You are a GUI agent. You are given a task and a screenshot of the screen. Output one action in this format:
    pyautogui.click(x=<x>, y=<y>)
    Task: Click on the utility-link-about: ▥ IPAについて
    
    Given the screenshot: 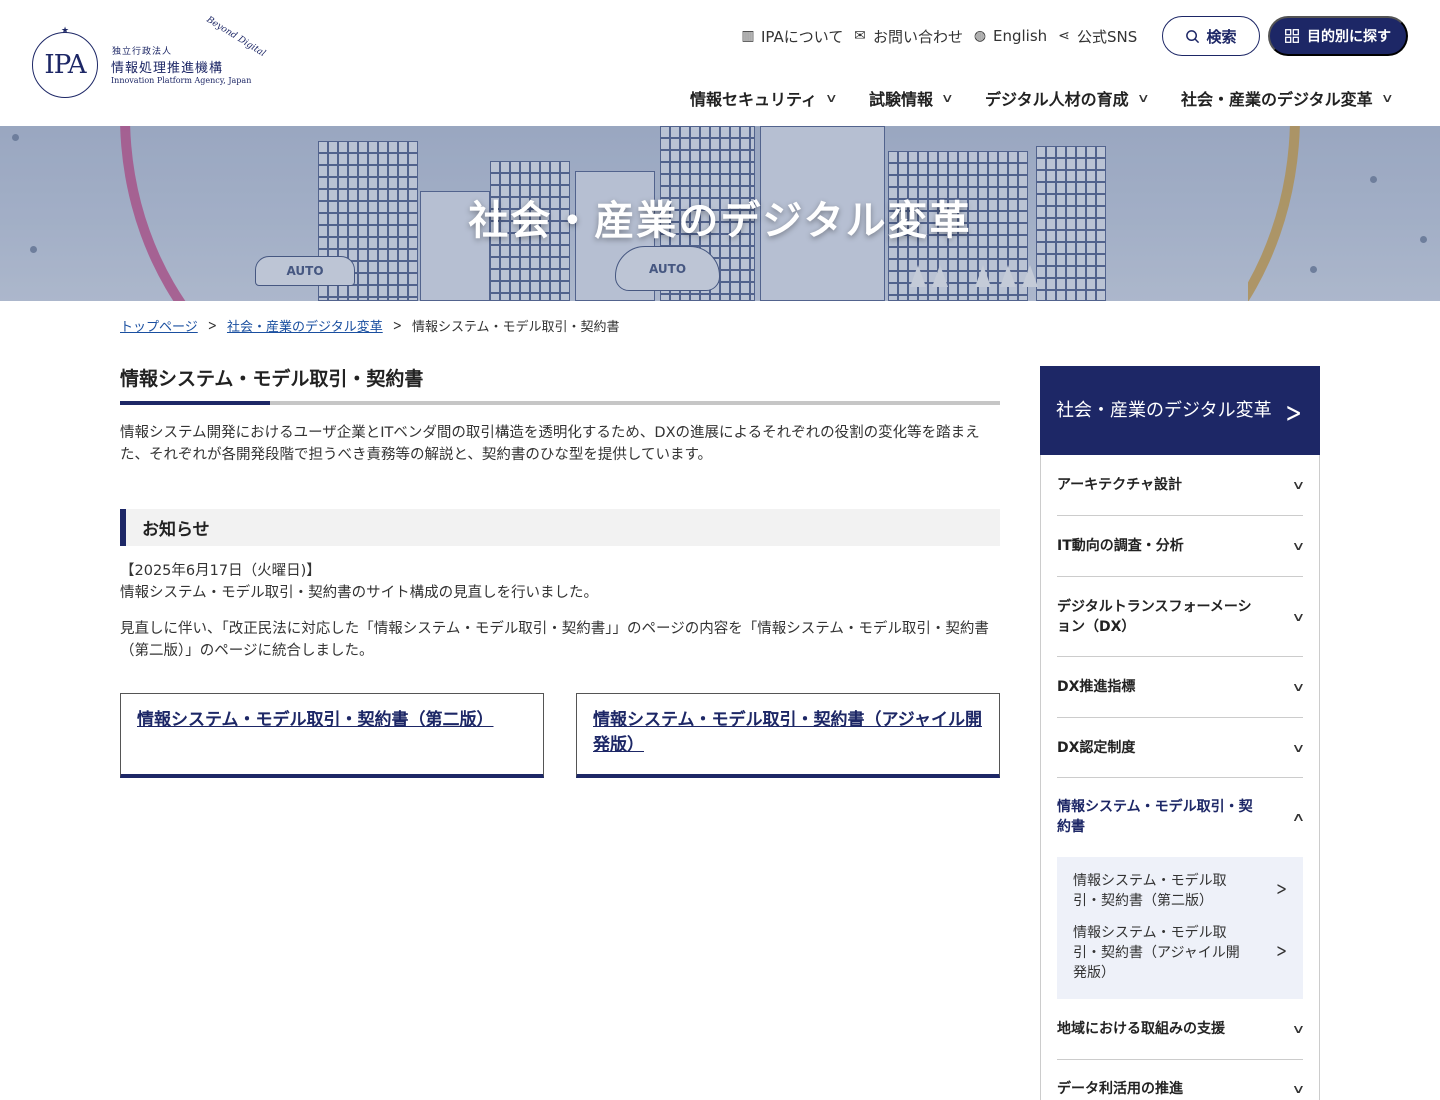 What is the action you would take?
    pyautogui.click(x=791, y=36)
    